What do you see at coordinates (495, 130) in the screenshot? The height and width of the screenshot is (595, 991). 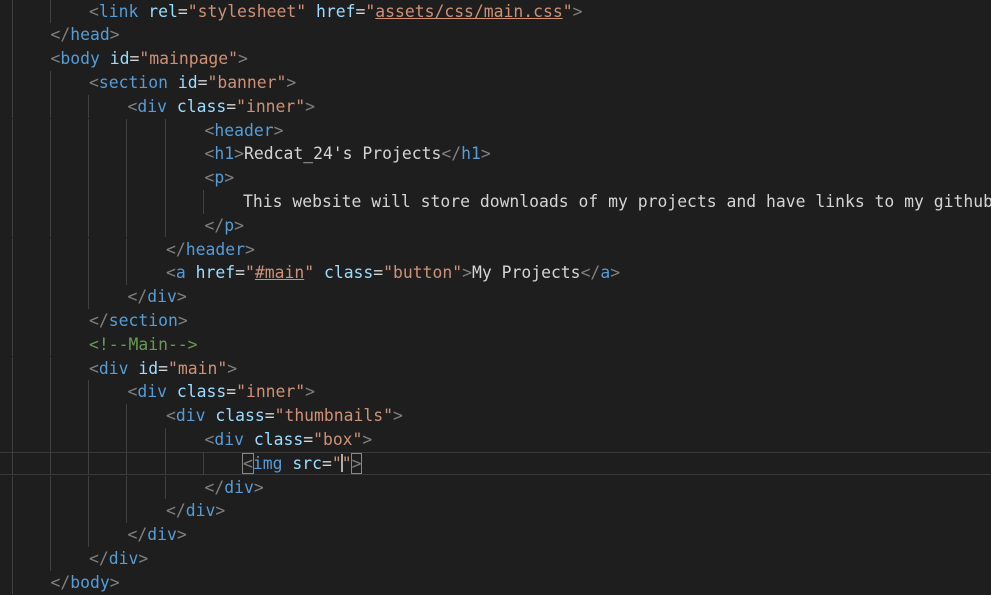 I see `code-line: <header>` at bounding box center [495, 130].